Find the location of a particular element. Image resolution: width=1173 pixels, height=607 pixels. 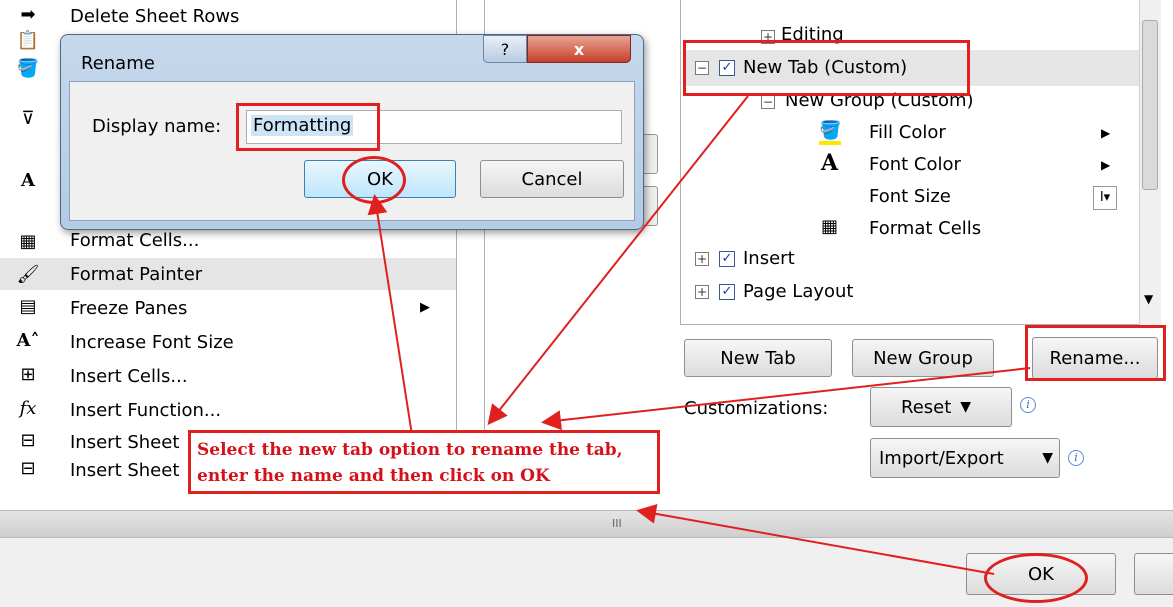

arrow-from-new-tab is located at coordinates (618, 260).